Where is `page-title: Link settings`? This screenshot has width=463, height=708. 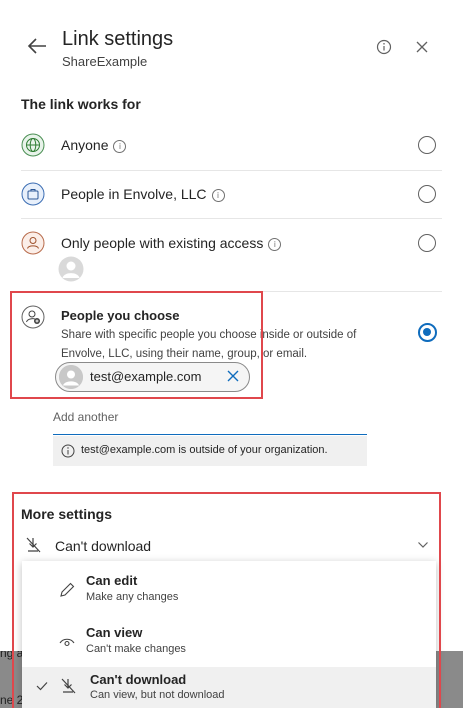
page-title: Link settings is located at coordinates (118, 39).